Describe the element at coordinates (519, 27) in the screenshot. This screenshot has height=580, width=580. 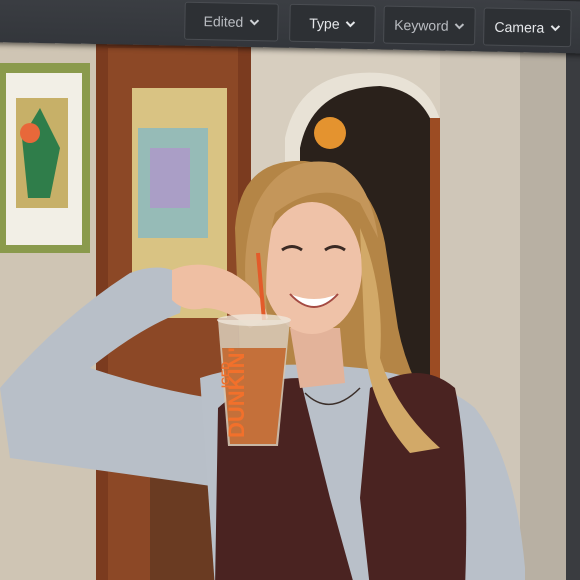
I see `filter-camera-label: Camera` at that location.